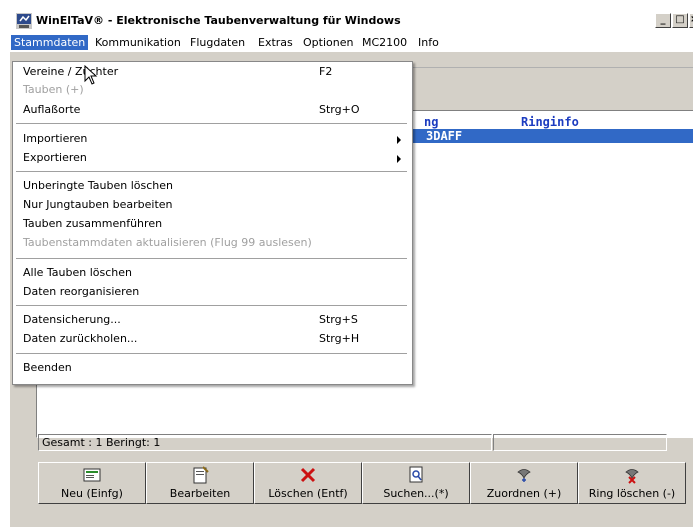 Image resolution: width=693 pixels, height=527 pixels. What do you see at coordinates (91, 75) in the screenshot?
I see `mouse-cursor-icon` at bounding box center [91, 75].